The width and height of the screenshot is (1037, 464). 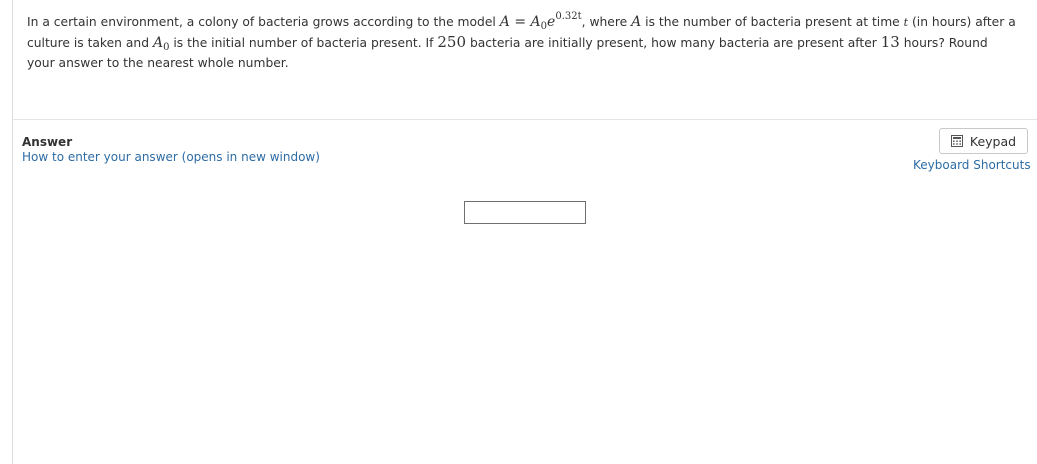 I want to click on keypad-button: Keypad, so click(x=983, y=141).